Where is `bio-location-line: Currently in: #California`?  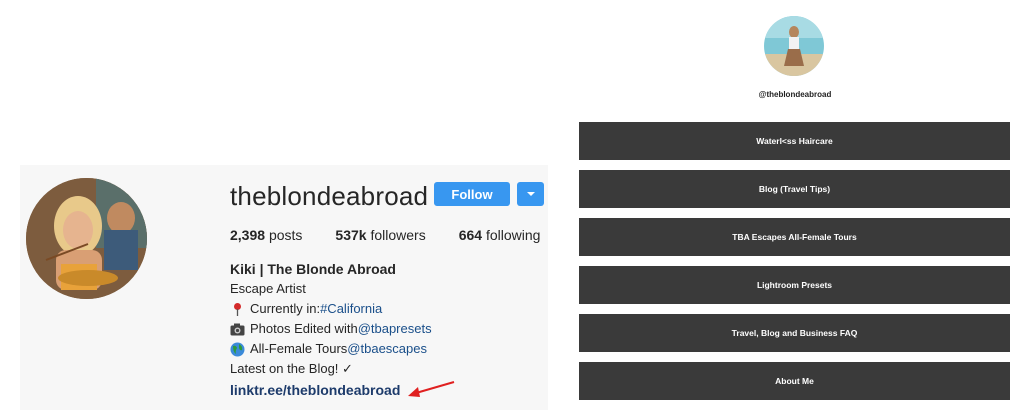 bio-location-line: Currently in: #California is located at coordinates (343, 309).